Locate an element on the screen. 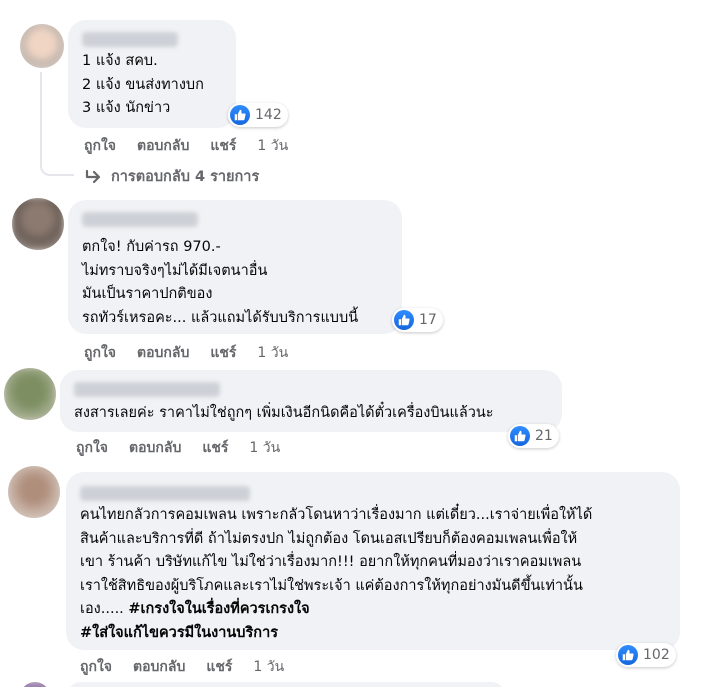 This screenshot has width=724, height=687. comment-bubble is located at coordinates (286, 684).